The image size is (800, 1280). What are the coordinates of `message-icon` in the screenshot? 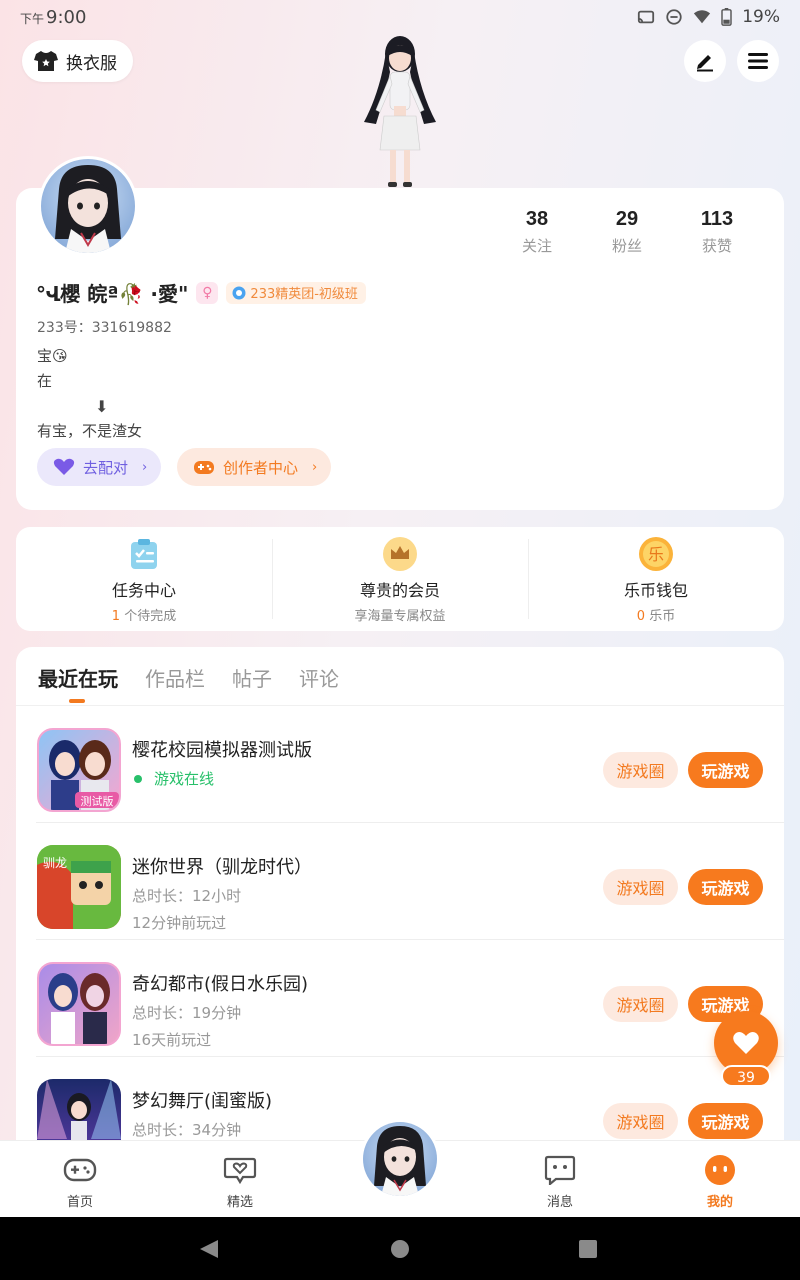 It's located at (560, 1170).